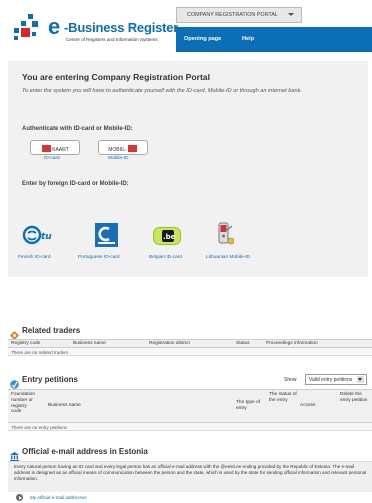  What do you see at coordinates (77, 129) in the screenshot?
I see `auth-heading: Authenticate with ID-card or Mobile-ID:` at bounding box center [77, 129].